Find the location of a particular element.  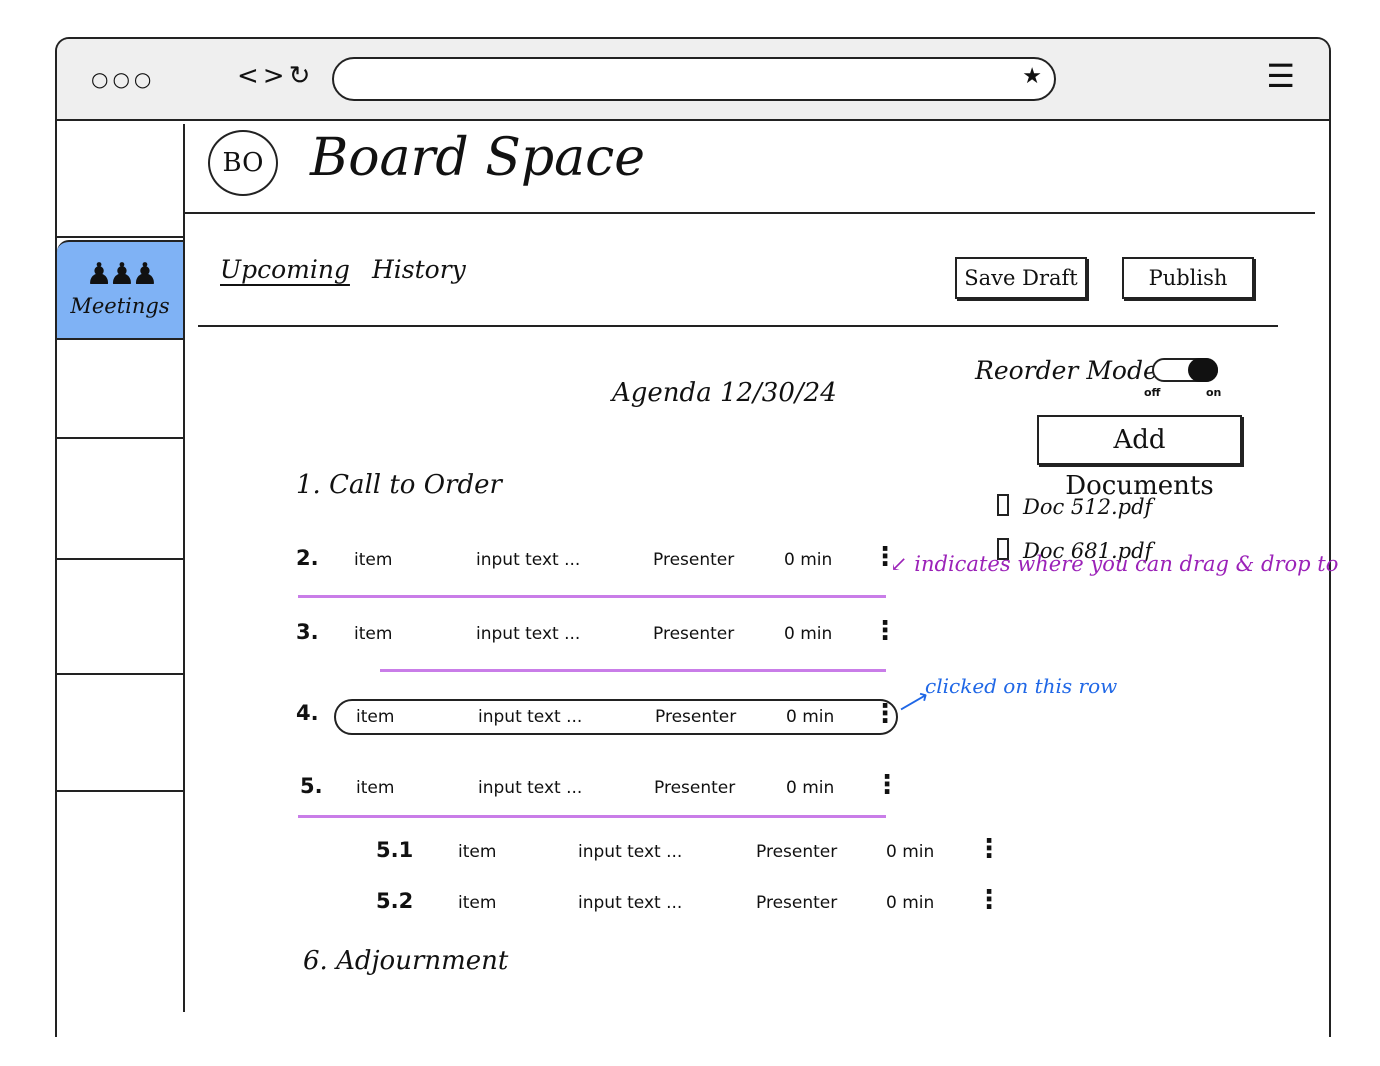

address-bar: ★ is located at coordinates (694, 79).